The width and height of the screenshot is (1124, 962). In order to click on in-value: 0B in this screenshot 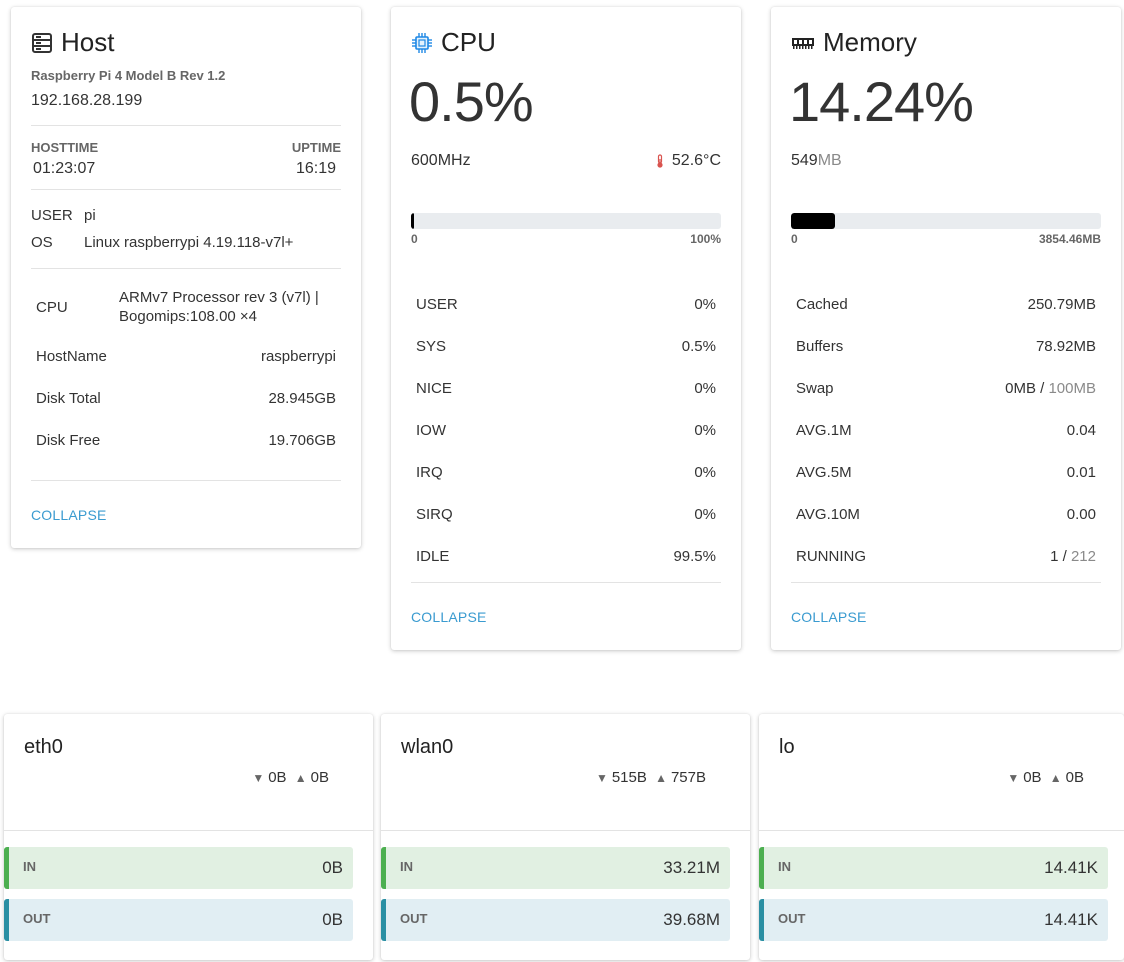, I will do `click(332, 867)`.